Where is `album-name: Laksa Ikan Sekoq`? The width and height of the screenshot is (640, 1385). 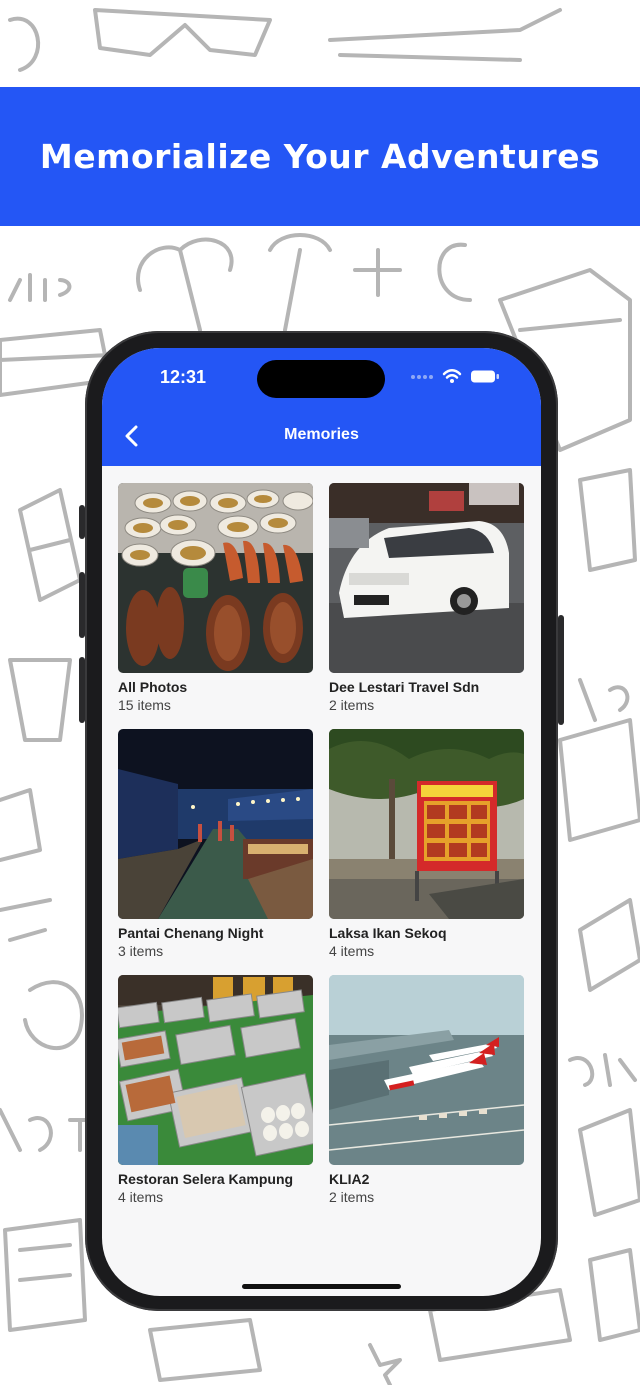 album-name: Laksa Ikan Sekoq is located at coordinates (388, 933).